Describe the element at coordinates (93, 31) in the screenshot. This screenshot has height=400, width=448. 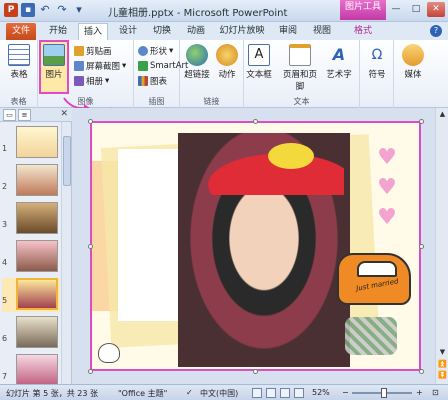
I see `tab-insert: 插入` at that location.